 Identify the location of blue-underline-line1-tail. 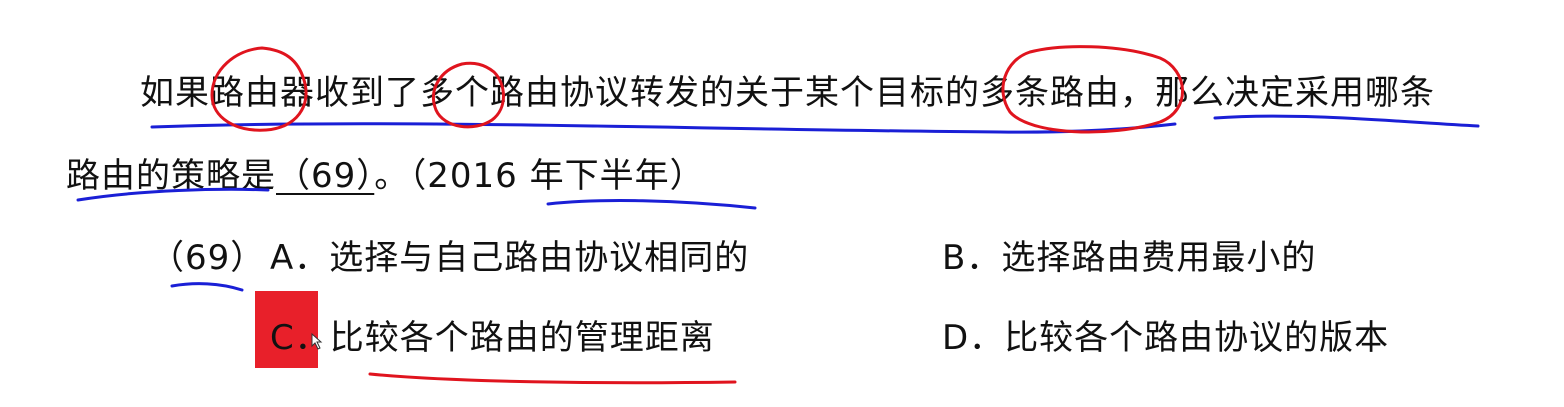
(1346, 121).